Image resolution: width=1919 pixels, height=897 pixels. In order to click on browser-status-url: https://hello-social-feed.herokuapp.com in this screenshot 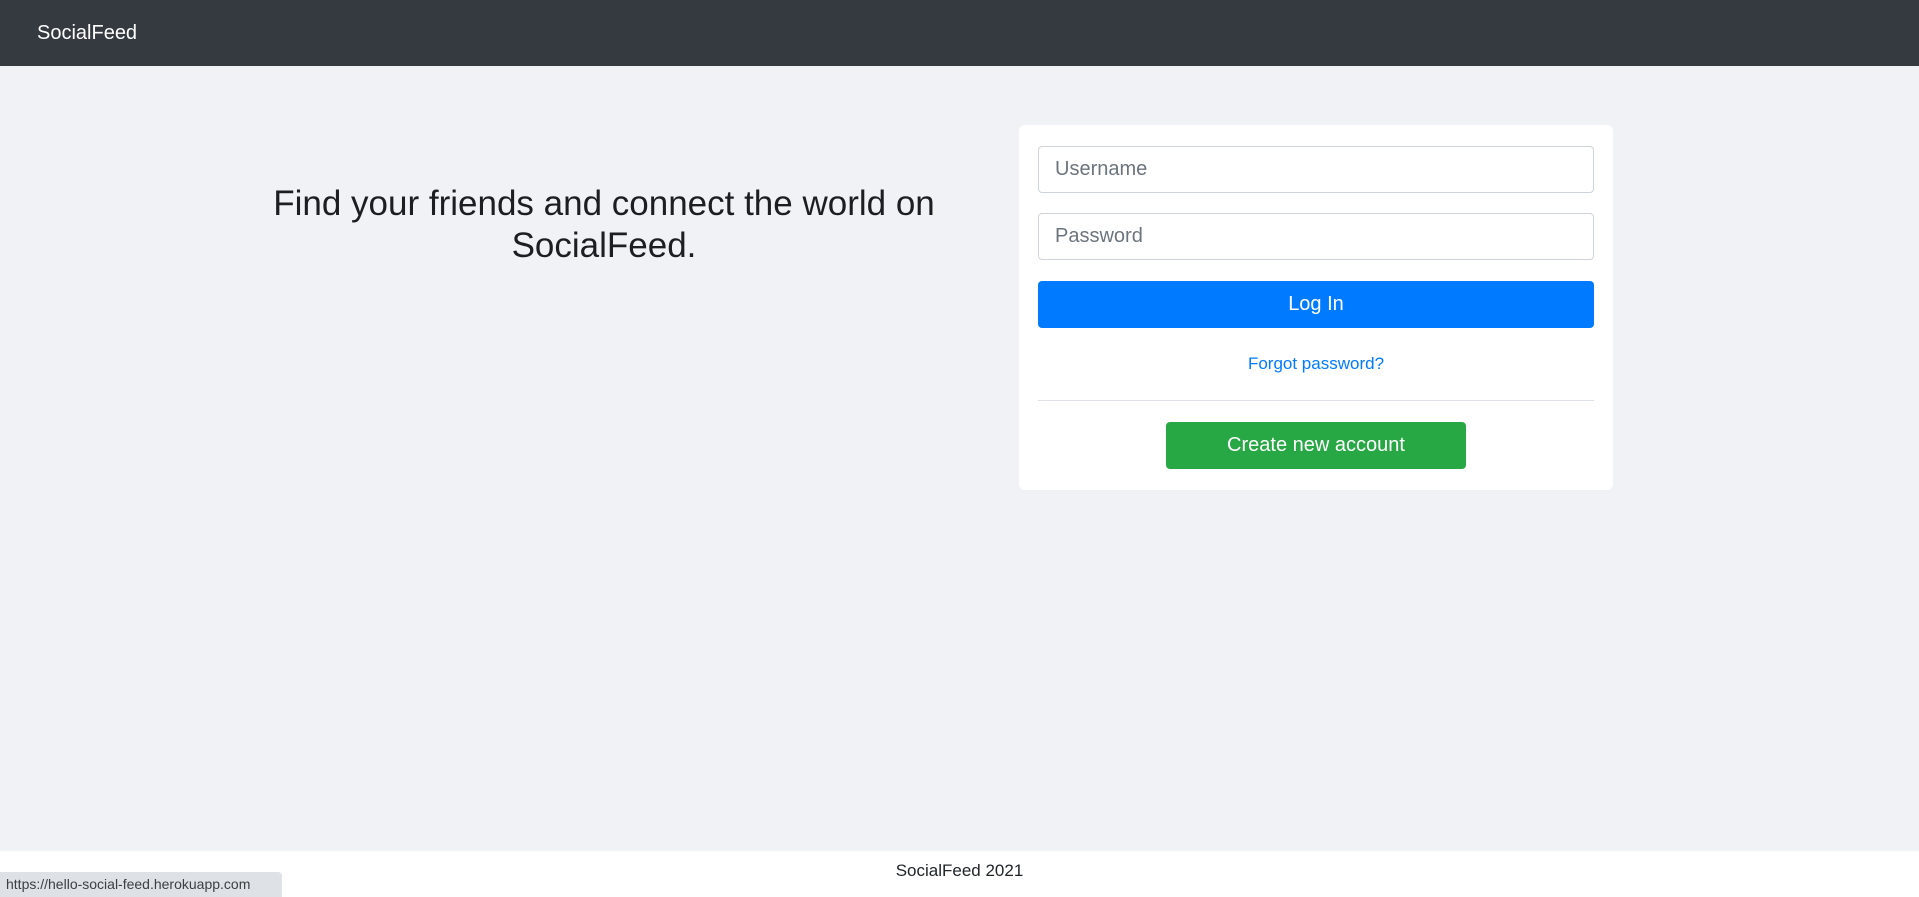, I will do `click(141, 884)`.